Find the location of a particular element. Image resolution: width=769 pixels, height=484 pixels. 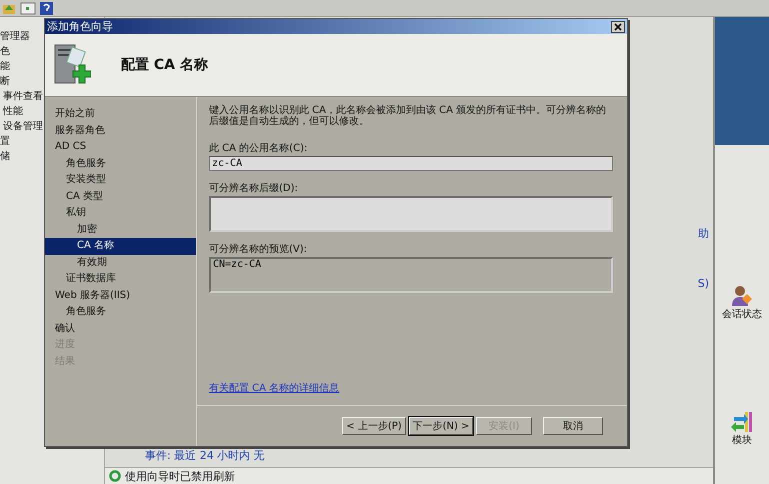

help-icon is located at coordinates (46, 8).